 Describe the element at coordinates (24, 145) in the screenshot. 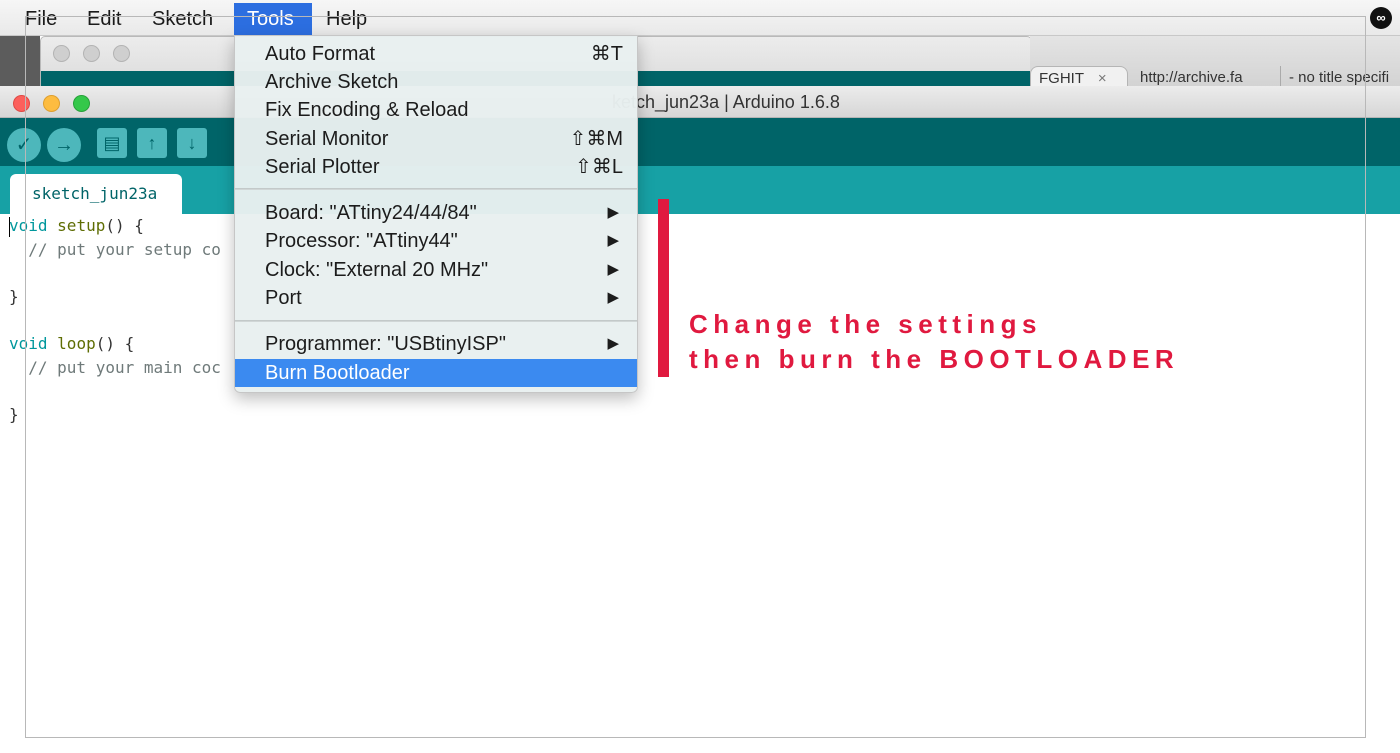

I see `verify-icon: ✓` at that location.